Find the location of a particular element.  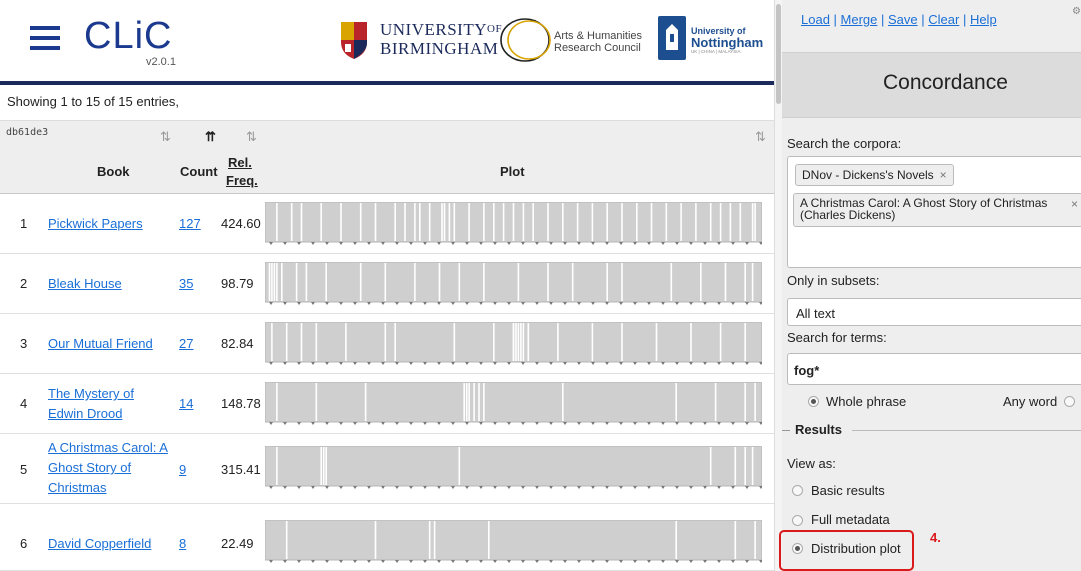

count-link: 127 is located at coordinates (190, 223).